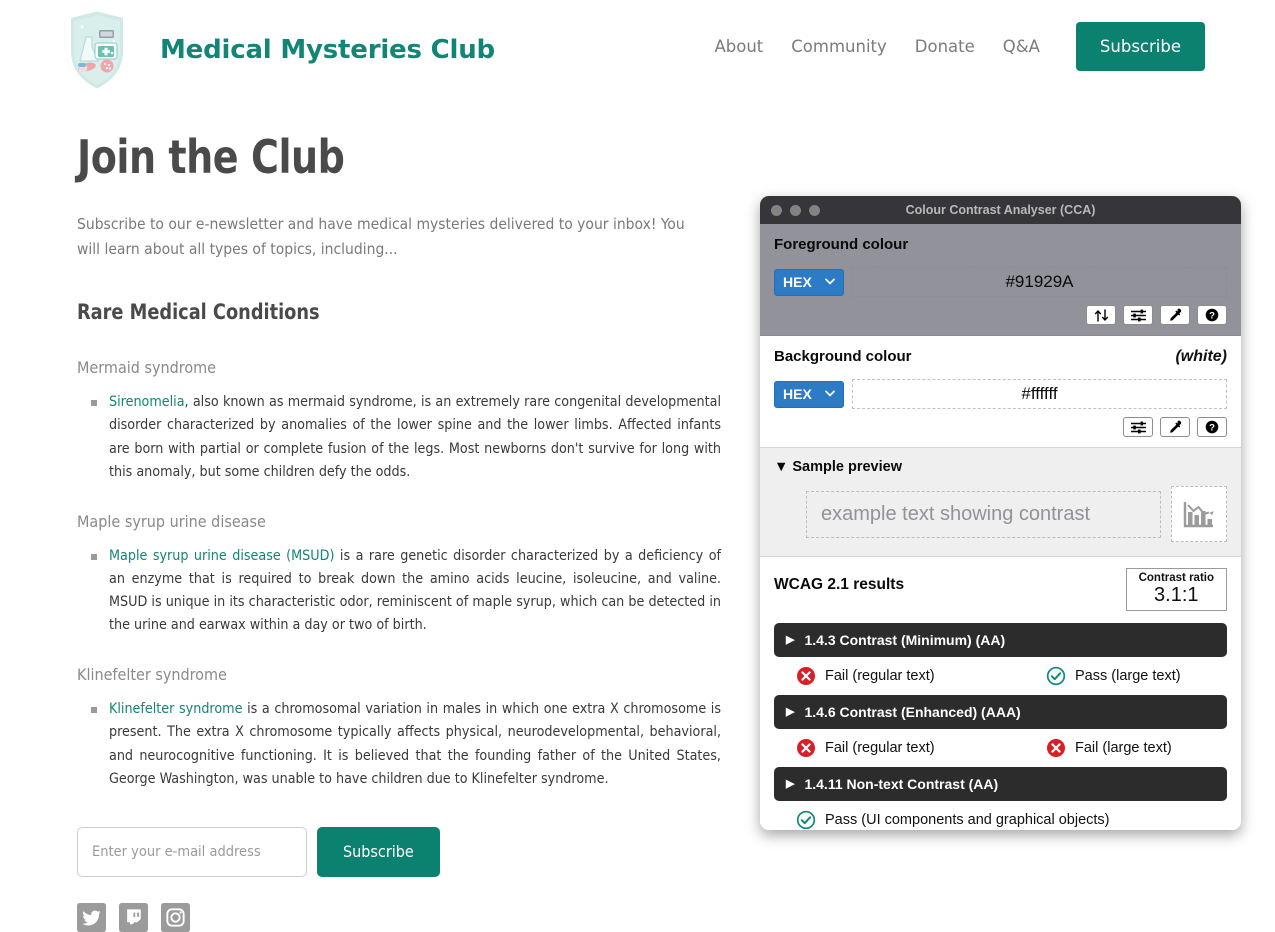 This screenshot has height=932, width=1275. I want to click on foreground-icon-row: ?, so click(1000, 315).